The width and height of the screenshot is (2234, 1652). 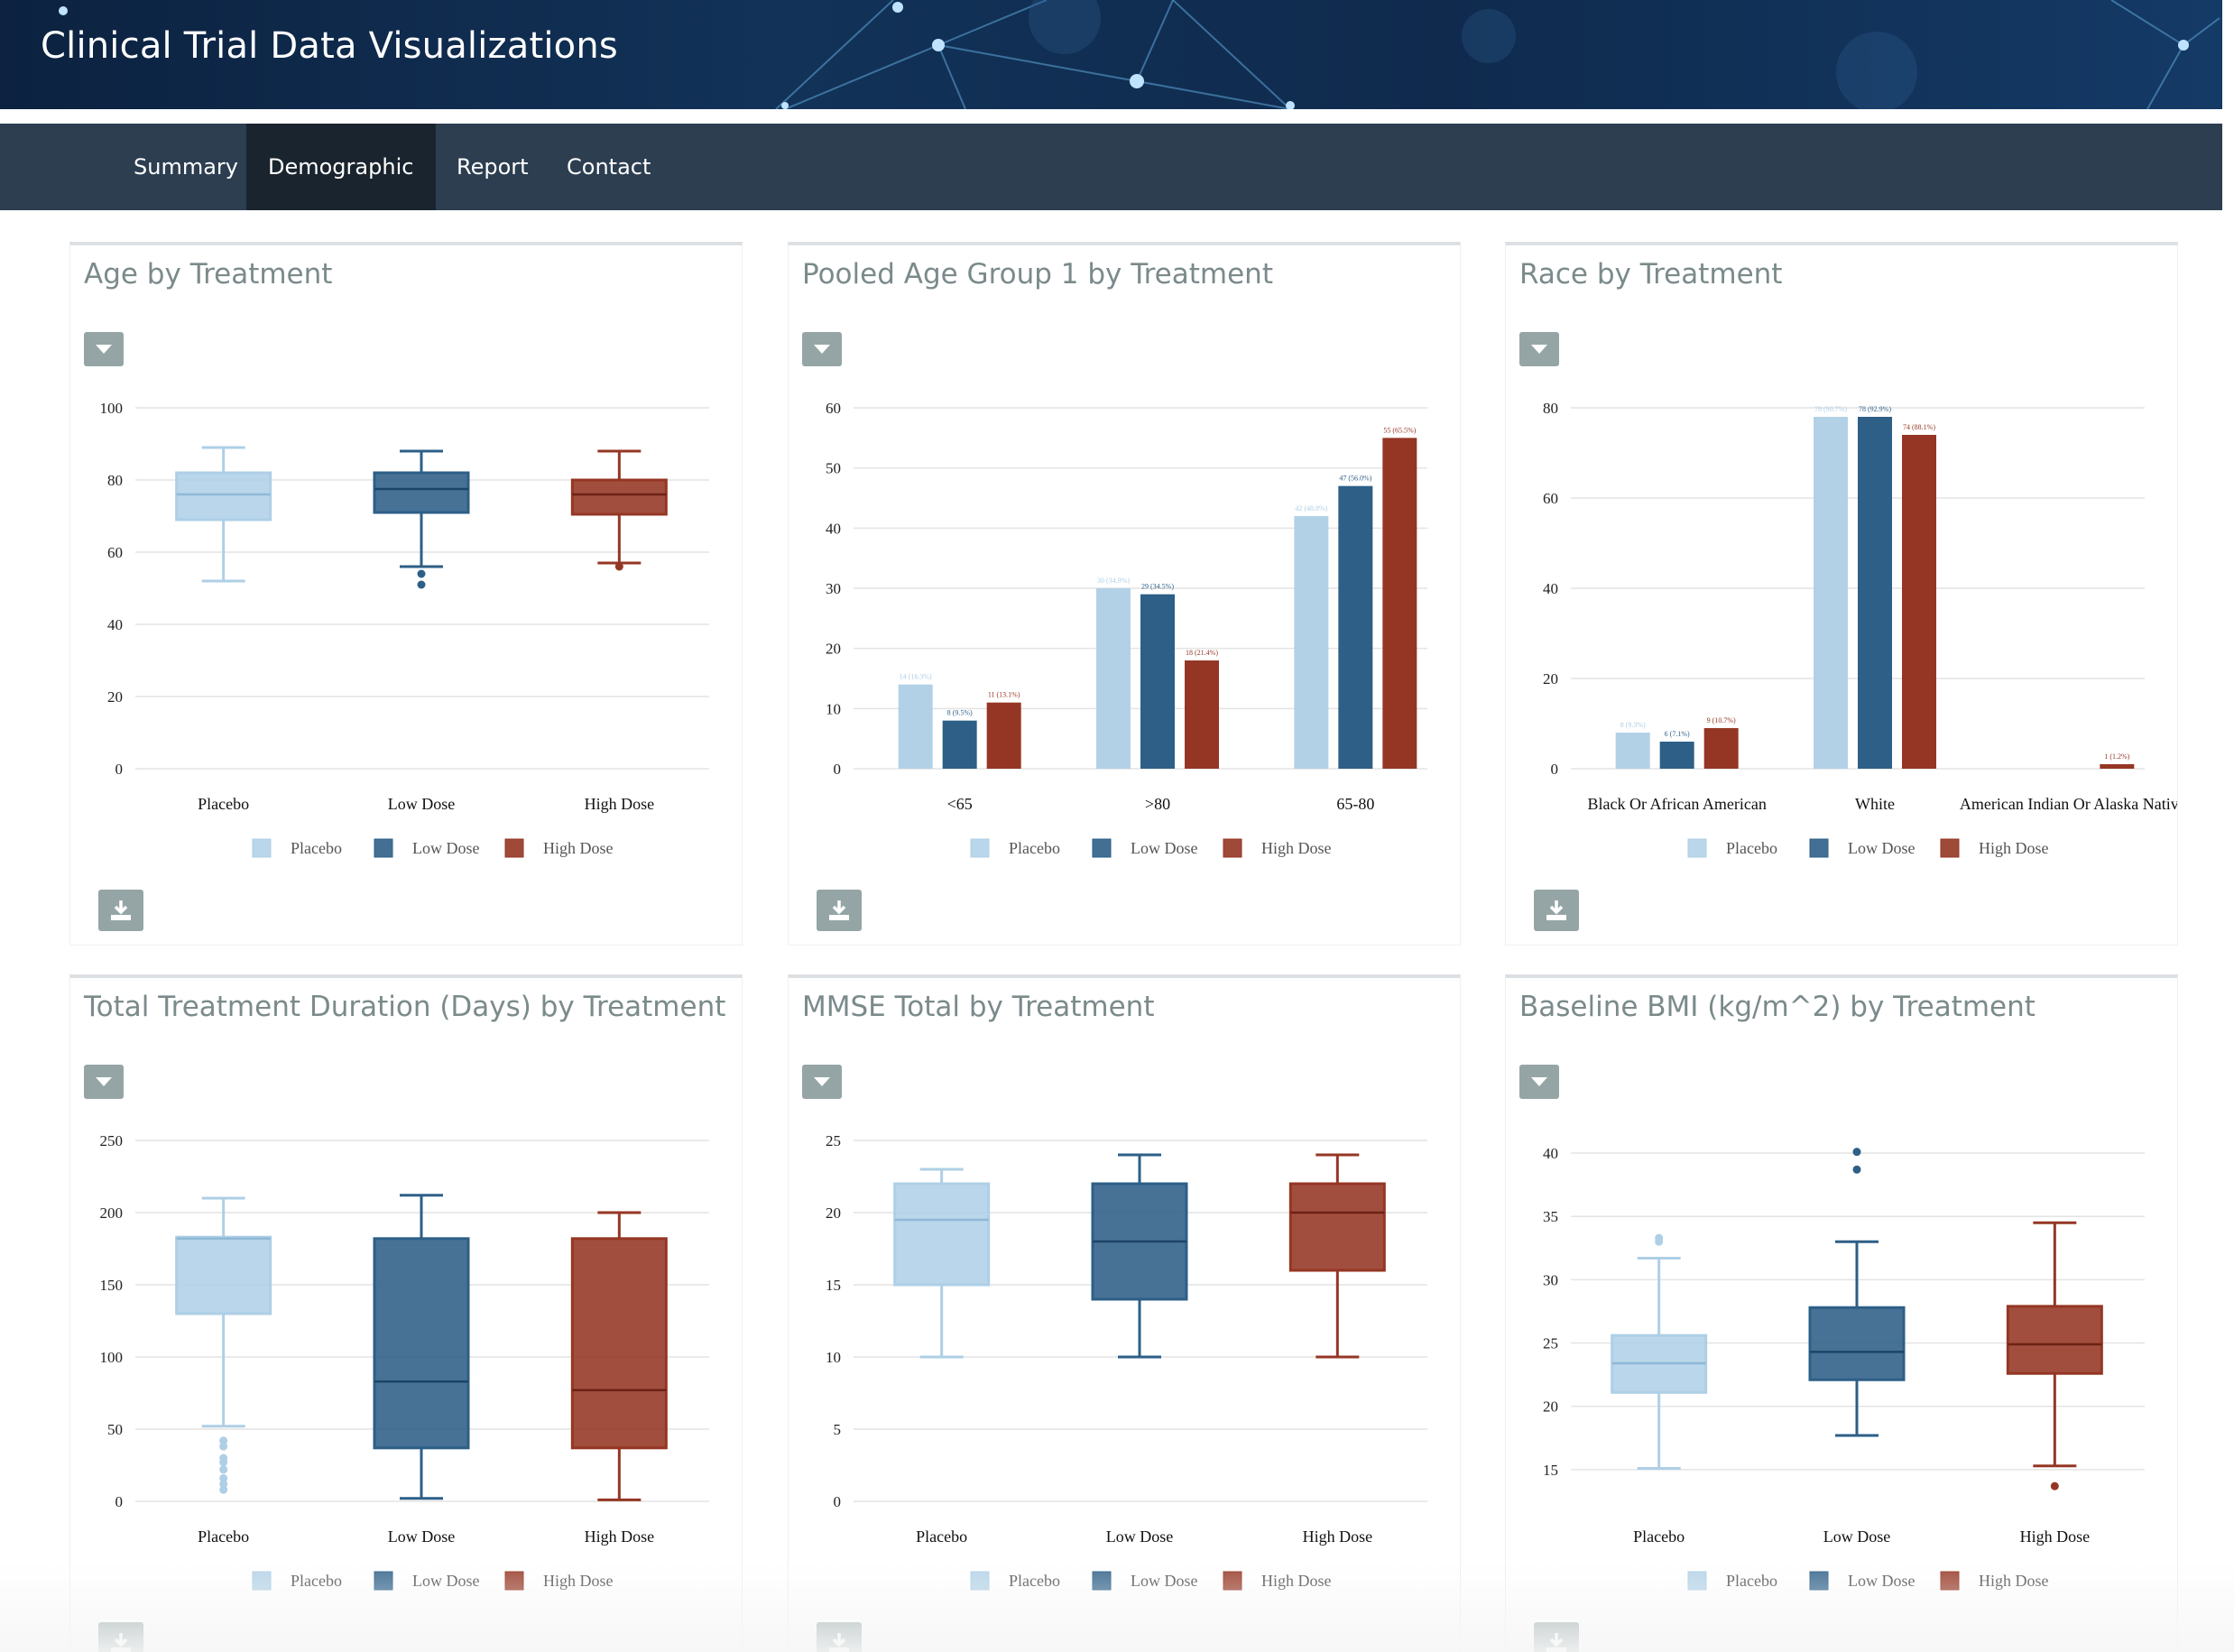 What do you see at coordinates (186, 167) in the screenshot?
I see `nav-summary: Summary` at bounding box center [186, 167].